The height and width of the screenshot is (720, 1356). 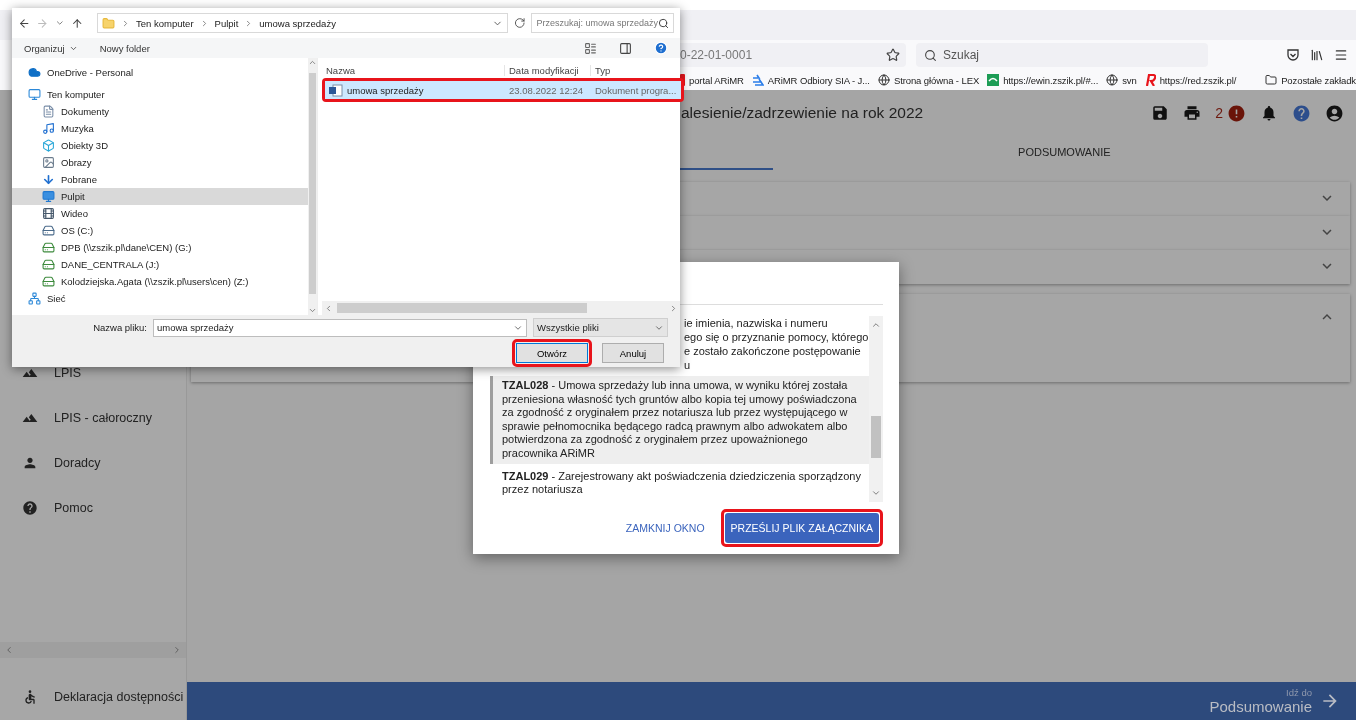 What do you see at coordinates (34, 72) in the screenshot?
I see `cloud-icon` at bounding box center [34, 72].